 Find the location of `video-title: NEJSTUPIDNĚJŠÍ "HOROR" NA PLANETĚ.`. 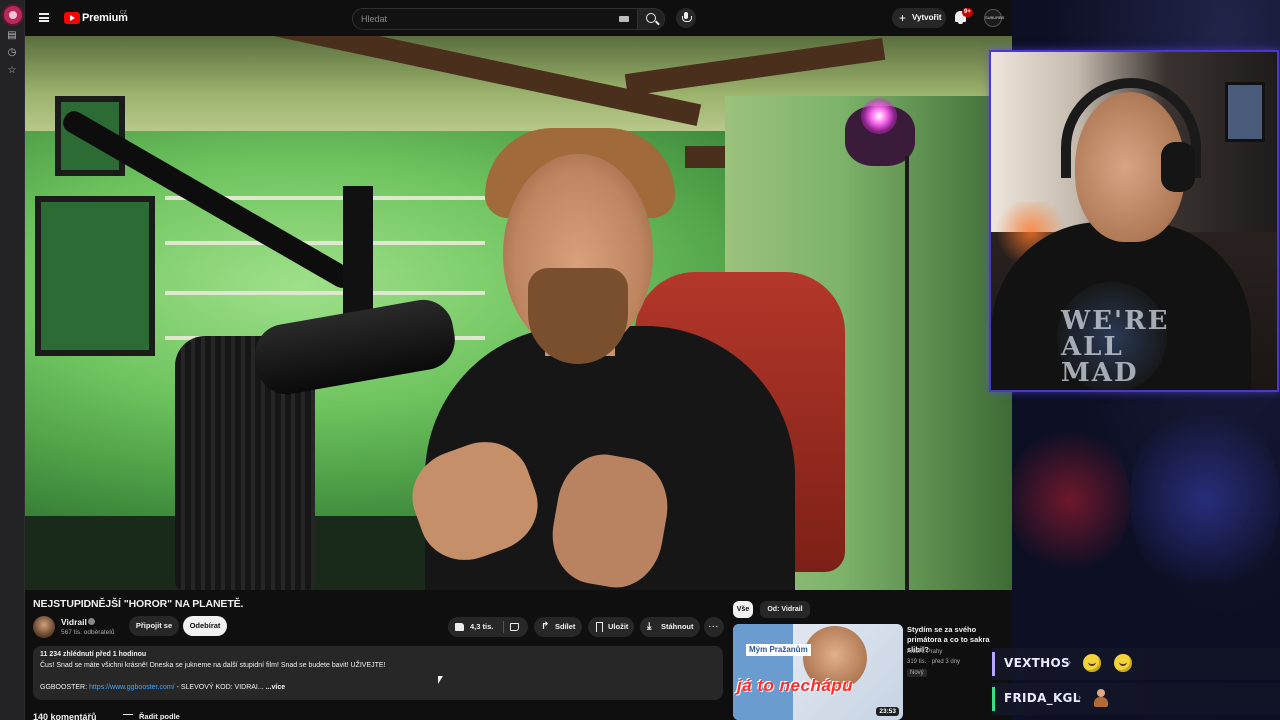

video-title: NEJSTUPIDNĚJŠÍ "HOROR" NA PLANETĚ. is located at coordinates (138, 604).